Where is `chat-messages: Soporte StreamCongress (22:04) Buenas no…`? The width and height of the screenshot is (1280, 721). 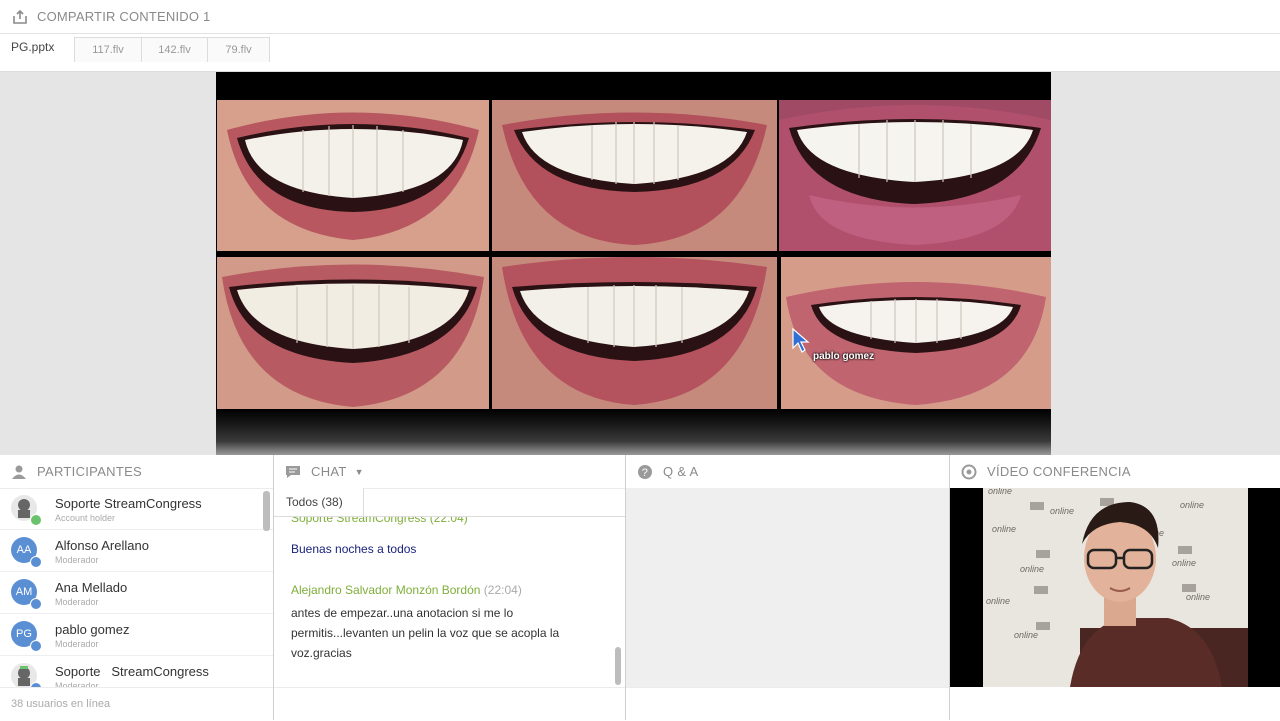 chat-messages: Soporte StreamCongress (22:04) Buenas no… is located at coordinates (449, 602).